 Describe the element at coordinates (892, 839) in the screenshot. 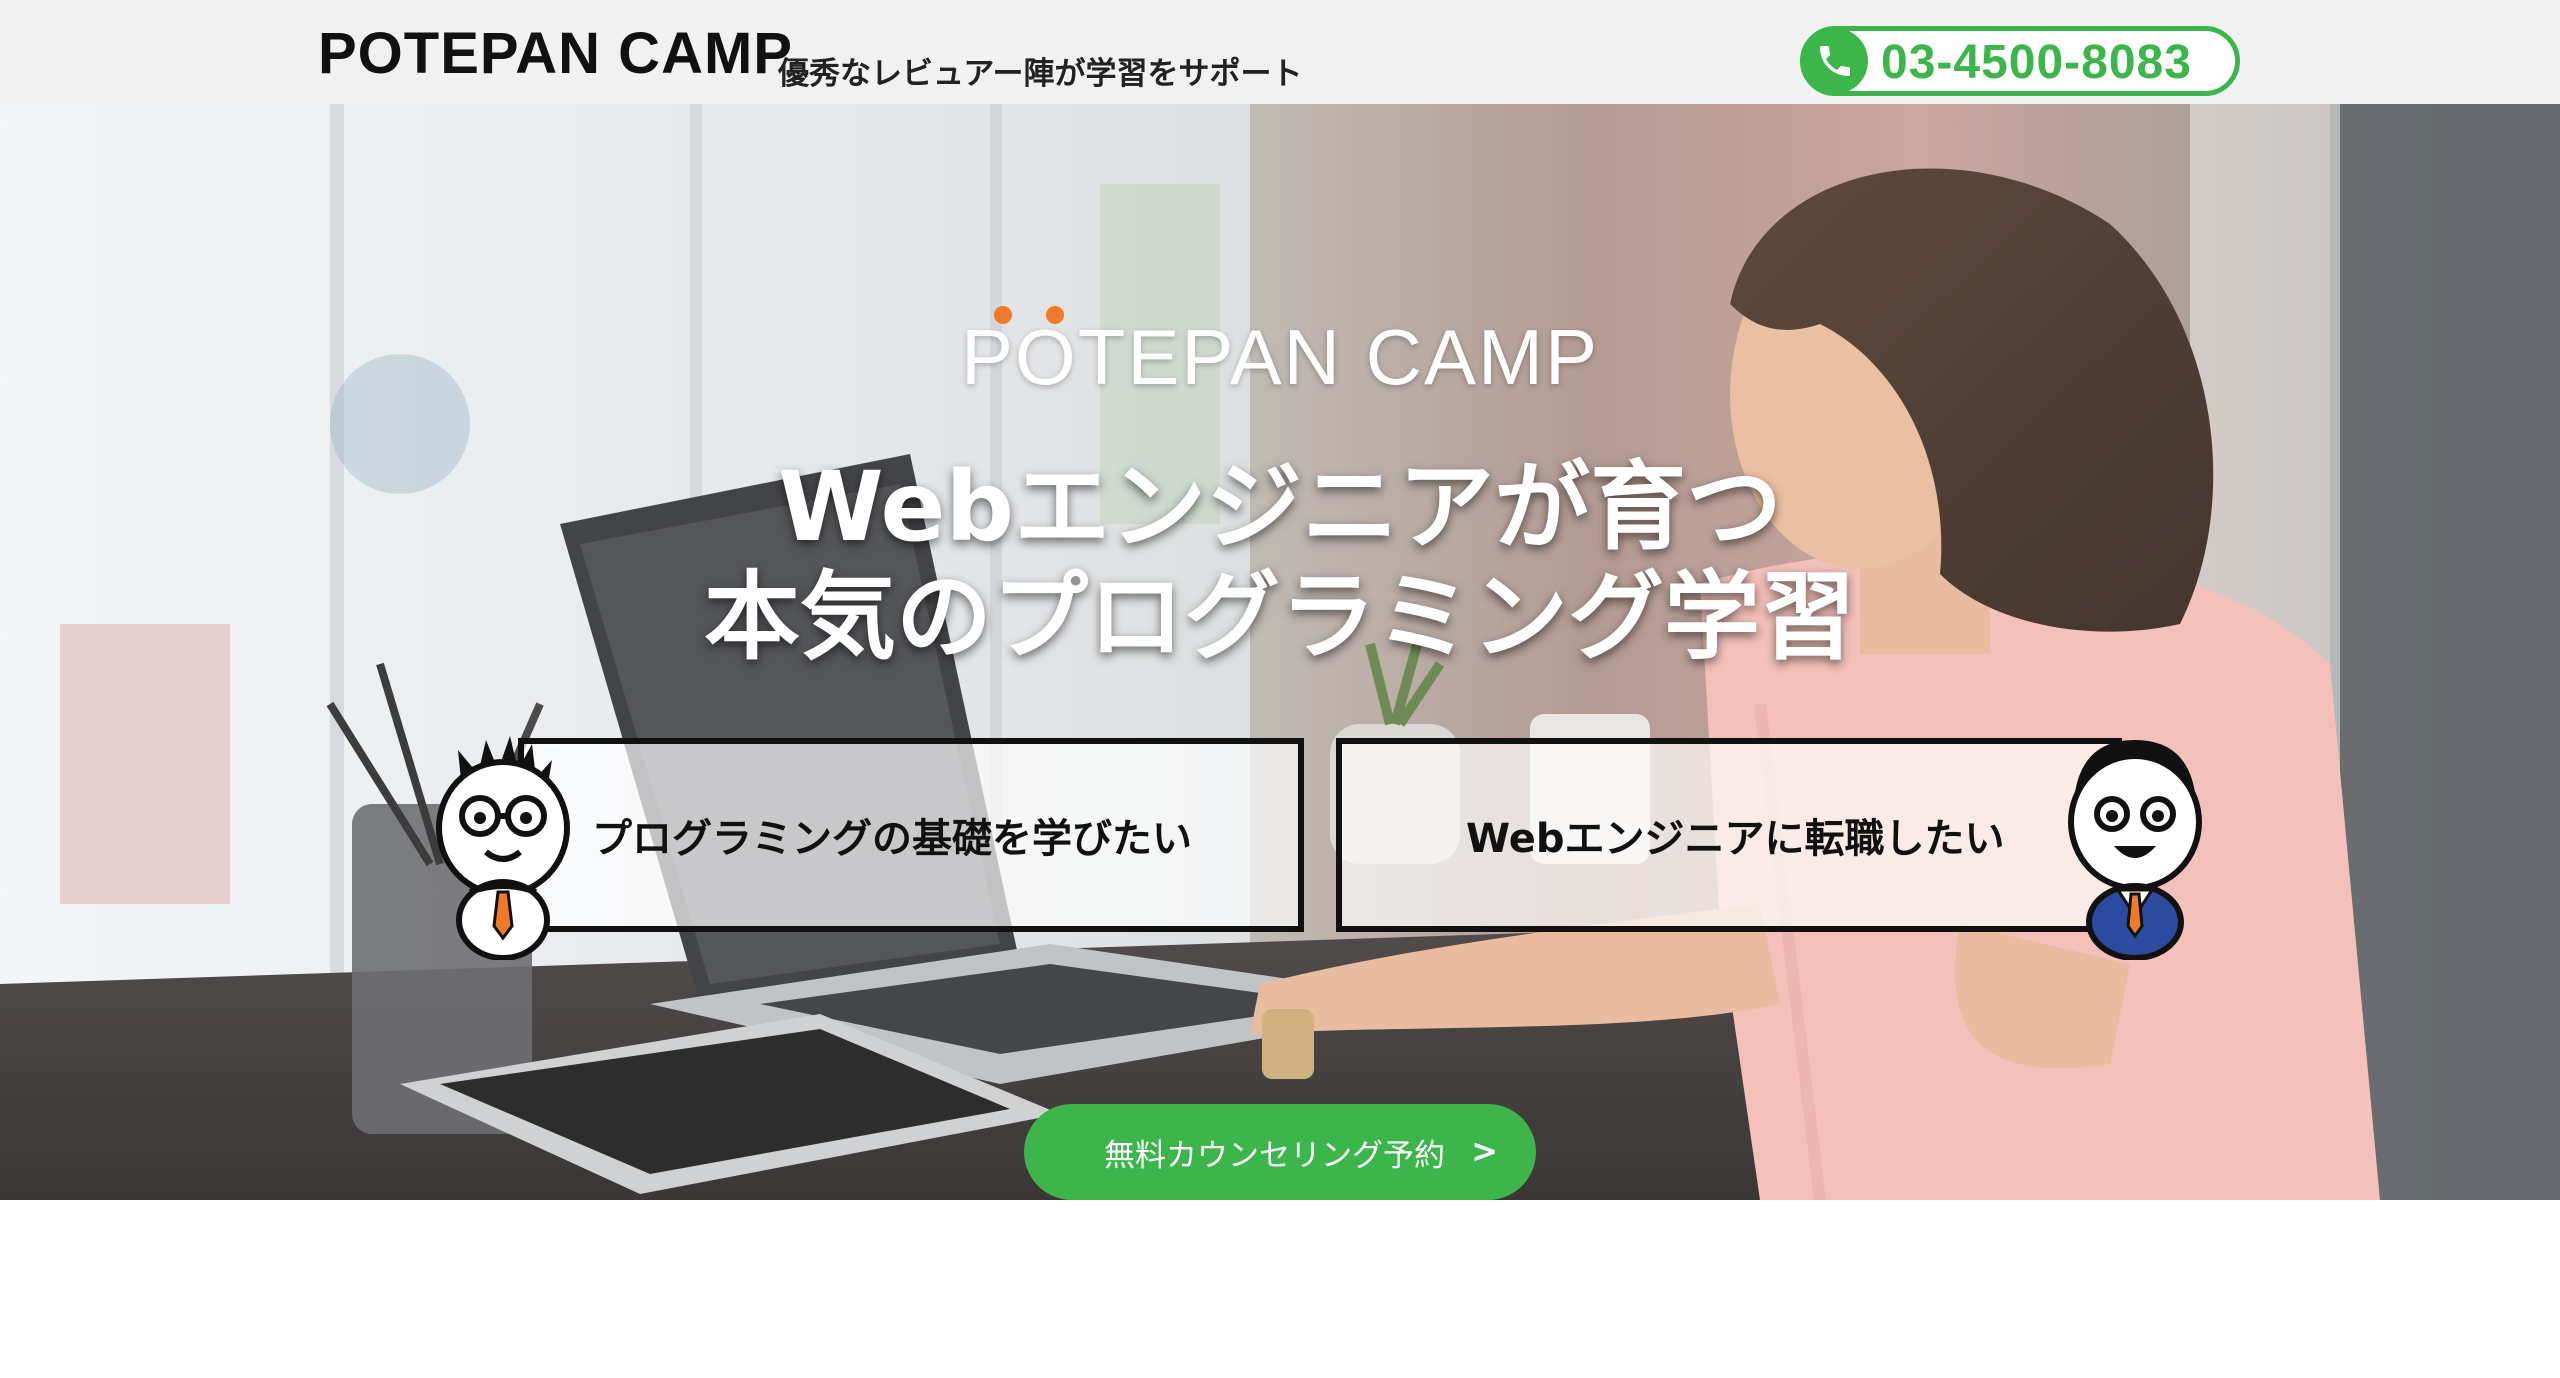

I see `choice-learn-basics-label: プログラミングの基礎を学びたい` at that location.